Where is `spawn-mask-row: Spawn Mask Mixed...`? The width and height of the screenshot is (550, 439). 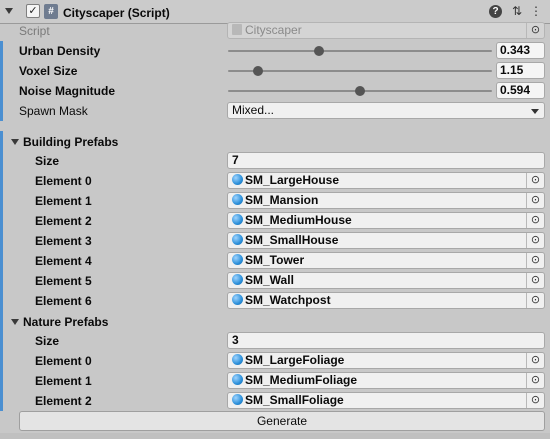
spawn-mask-row: Spawn Mask Mixed... is located at coordinates (275, 111).